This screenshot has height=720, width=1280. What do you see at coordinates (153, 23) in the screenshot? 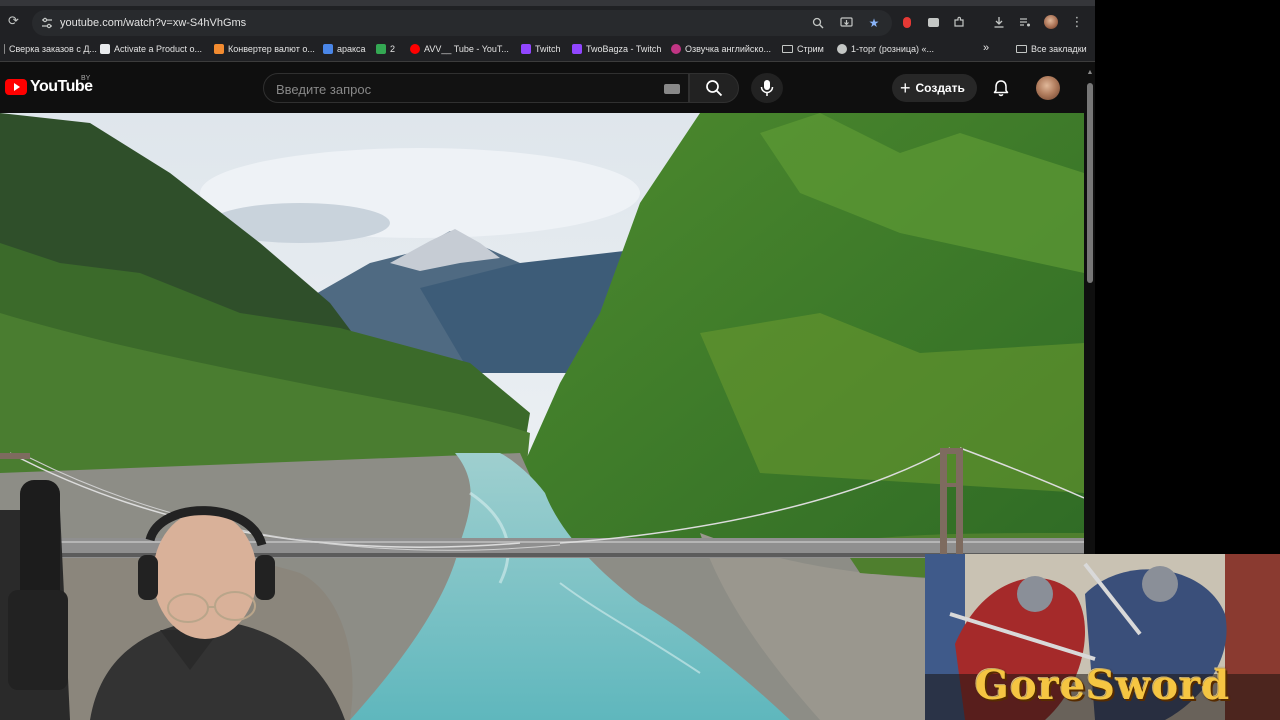
I see `url-text: youtube.com/watch?v=xw-S4hVhGms` at bounding box center [153, 23].